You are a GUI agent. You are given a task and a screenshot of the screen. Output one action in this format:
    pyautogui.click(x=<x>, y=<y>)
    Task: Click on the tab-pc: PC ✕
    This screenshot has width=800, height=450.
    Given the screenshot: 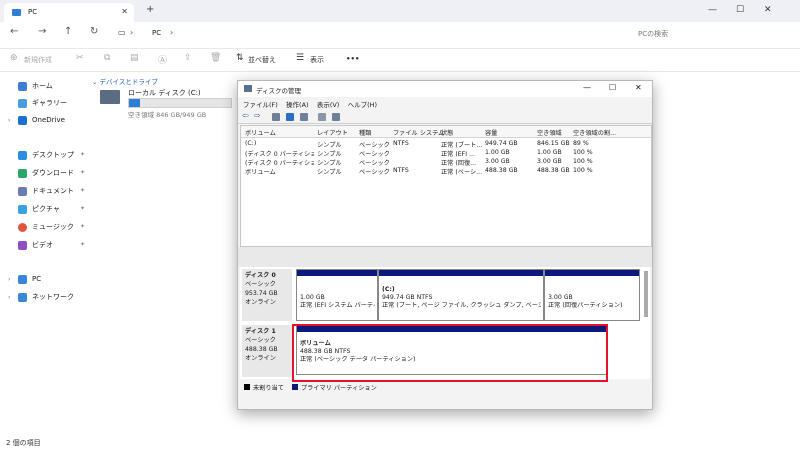 What is the action you would take?
    pyautogui.click(x=69, y=12)
    